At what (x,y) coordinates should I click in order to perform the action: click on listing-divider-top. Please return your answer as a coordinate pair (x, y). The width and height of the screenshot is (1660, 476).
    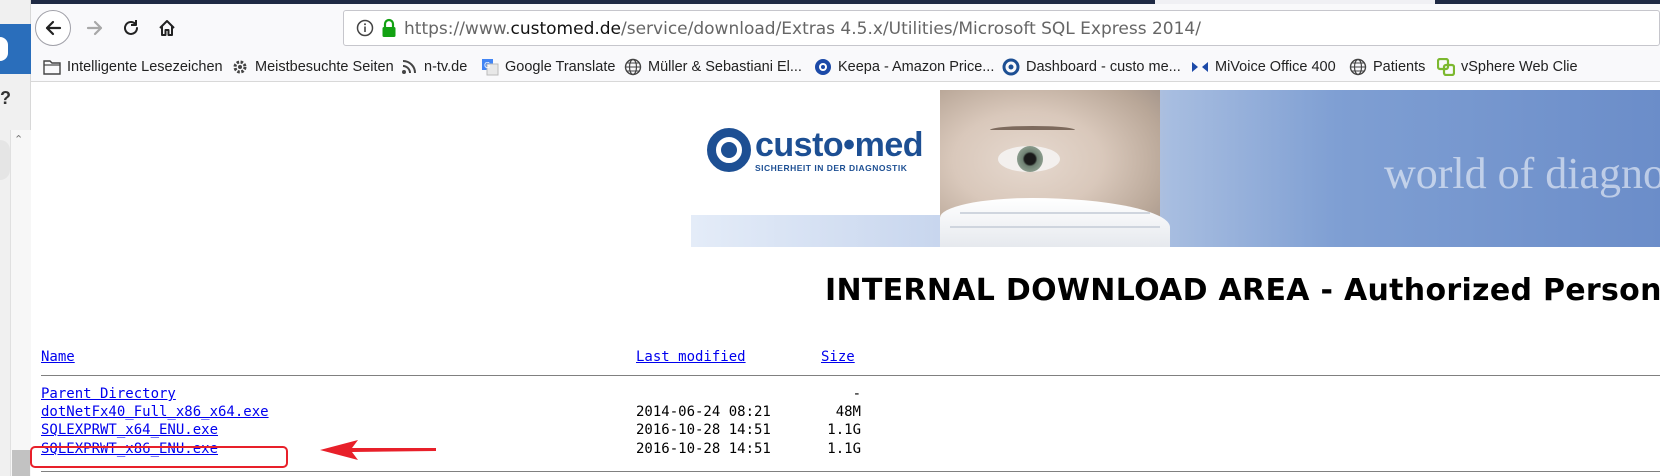
    Looking at the image, I should click on (850, 375).